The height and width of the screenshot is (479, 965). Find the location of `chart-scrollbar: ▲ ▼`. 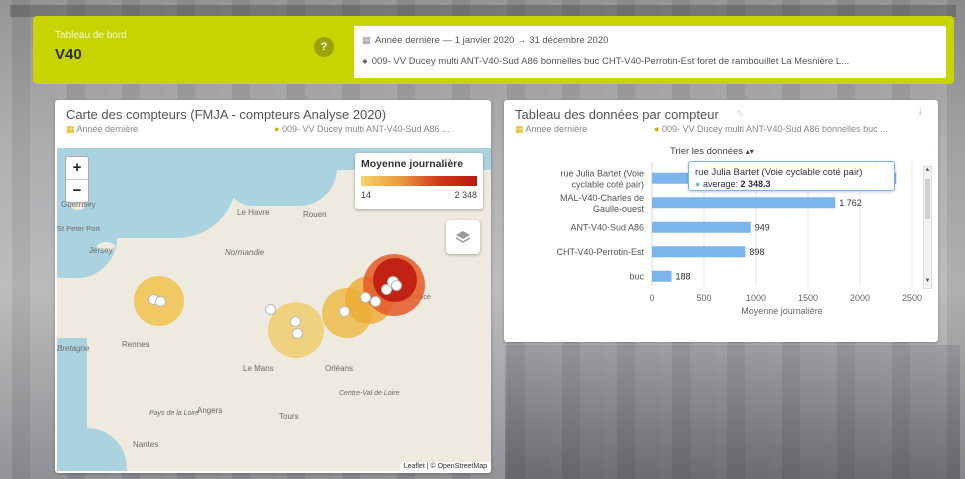

chart-scrollbar: ▲ ▼ is located at coordinates (927, 227).